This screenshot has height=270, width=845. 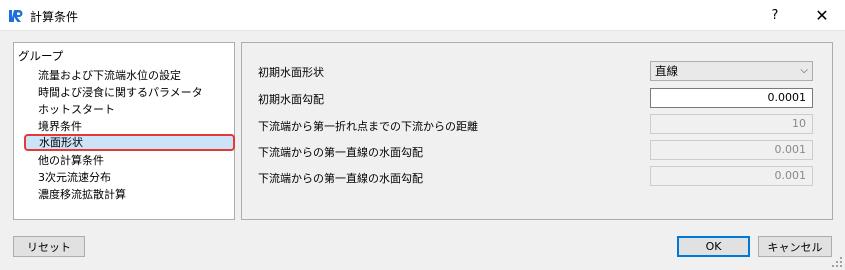 What do you see at coordinates (291, 72) in the screenshot?
I see `initial-shape-label: 初期水面形状` at bounding box center [291, 72].